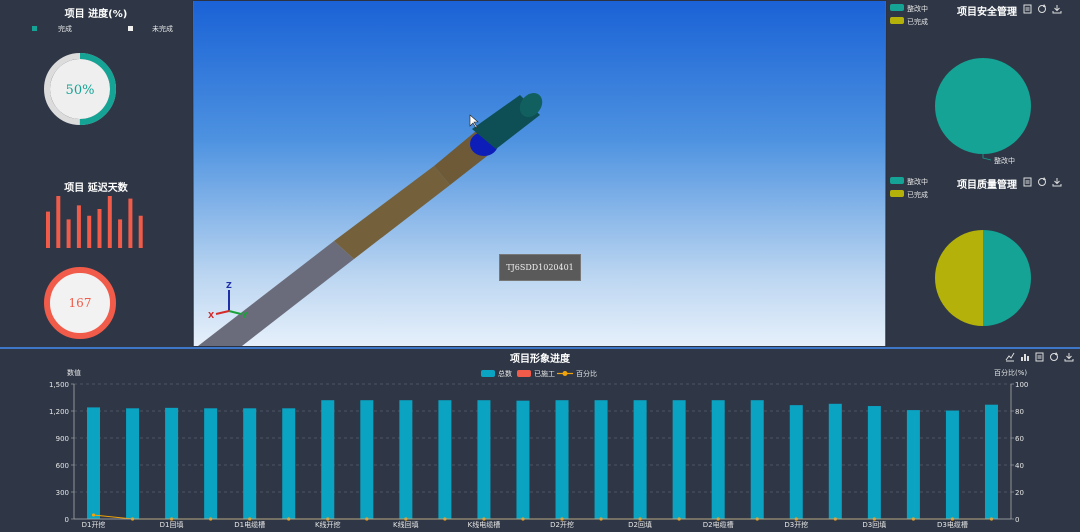  I want to click on y2-tick-label: 40, so click(1019, 466).